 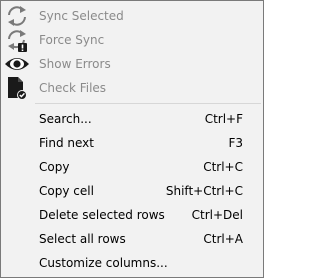 What do you see at coordinates (223, 167) in the screenshot?
I see `menu-item-shortcut: Ctrl+C` at bounding box center [223, 167].